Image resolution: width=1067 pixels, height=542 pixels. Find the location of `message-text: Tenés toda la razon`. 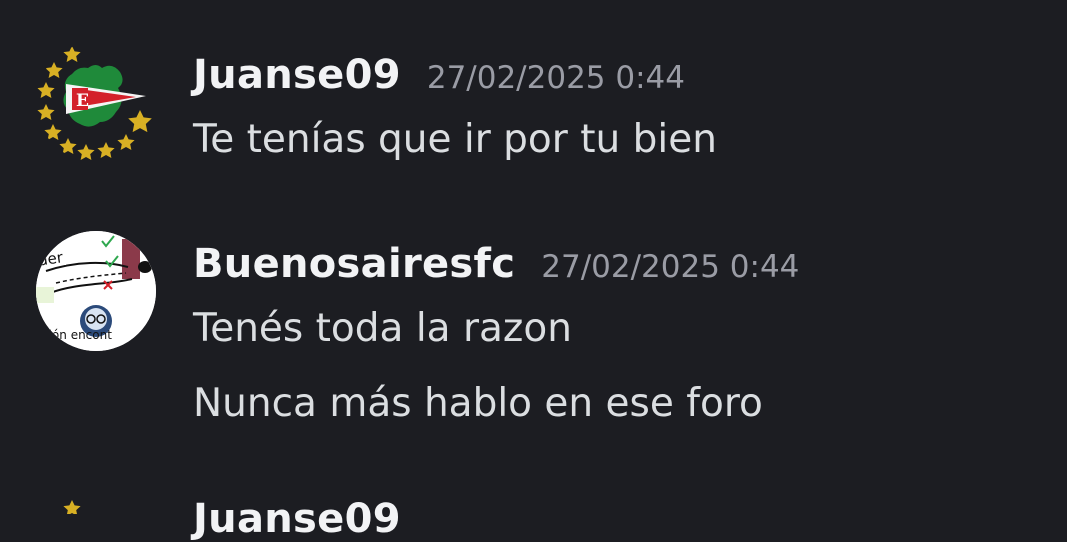

message-text: Tenés toda la razon is located at coordinates (382, 328).